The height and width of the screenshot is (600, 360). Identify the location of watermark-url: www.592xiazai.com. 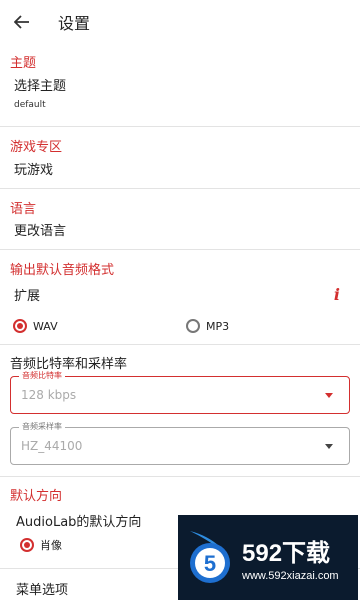
(290, 576).